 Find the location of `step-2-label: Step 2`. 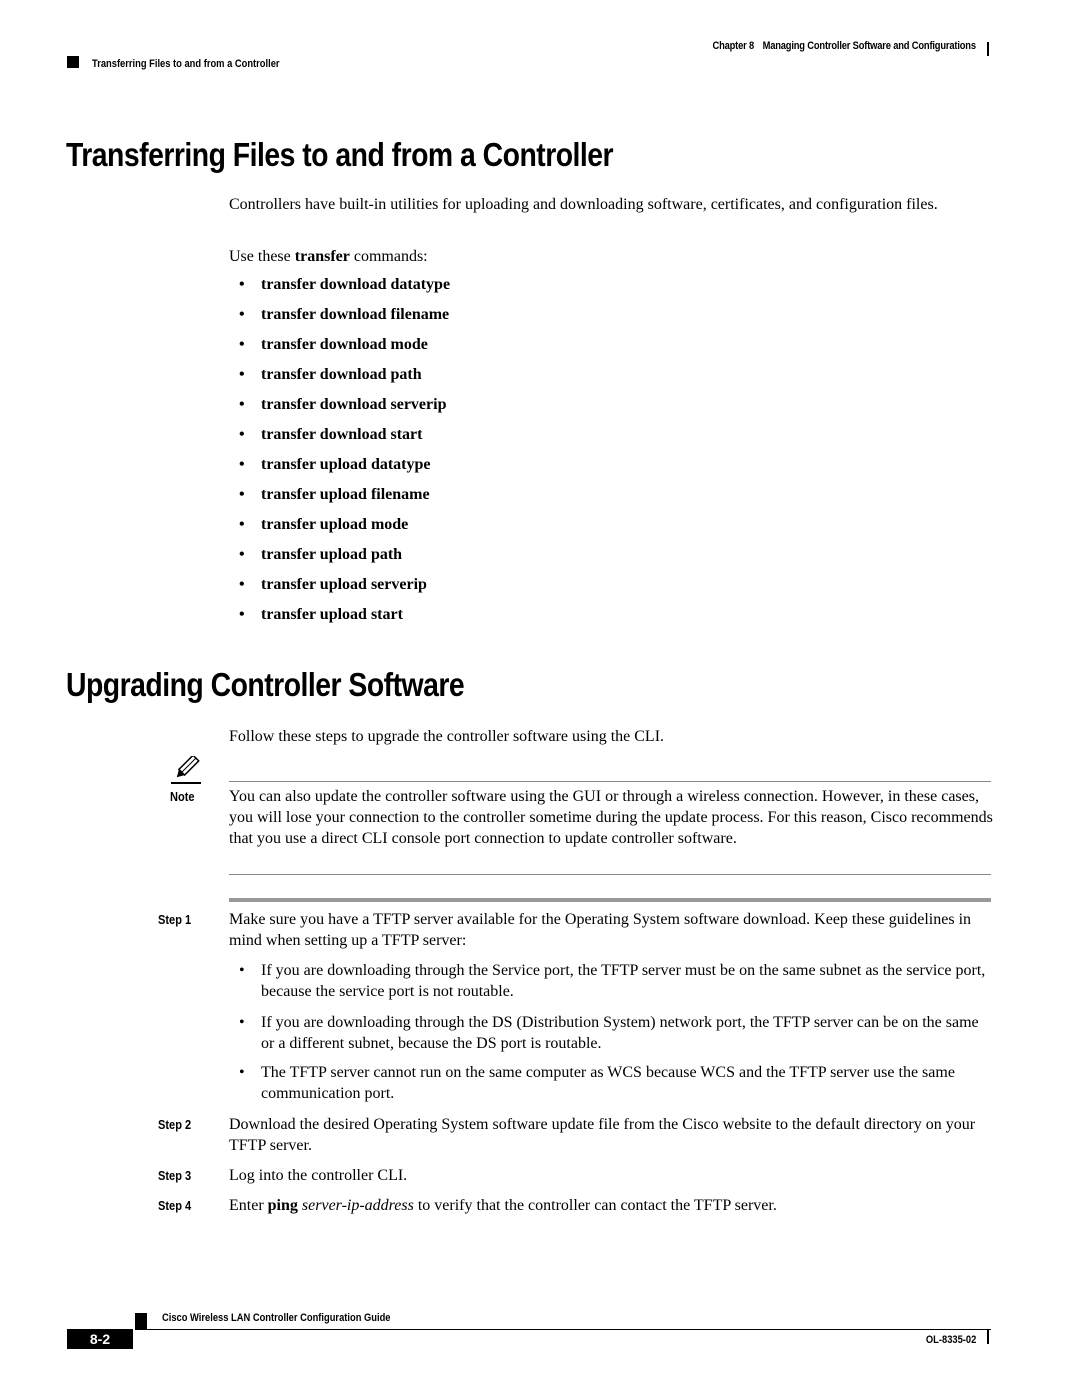

step-2-label: Step 2 is located at coordinates (175, 1124).